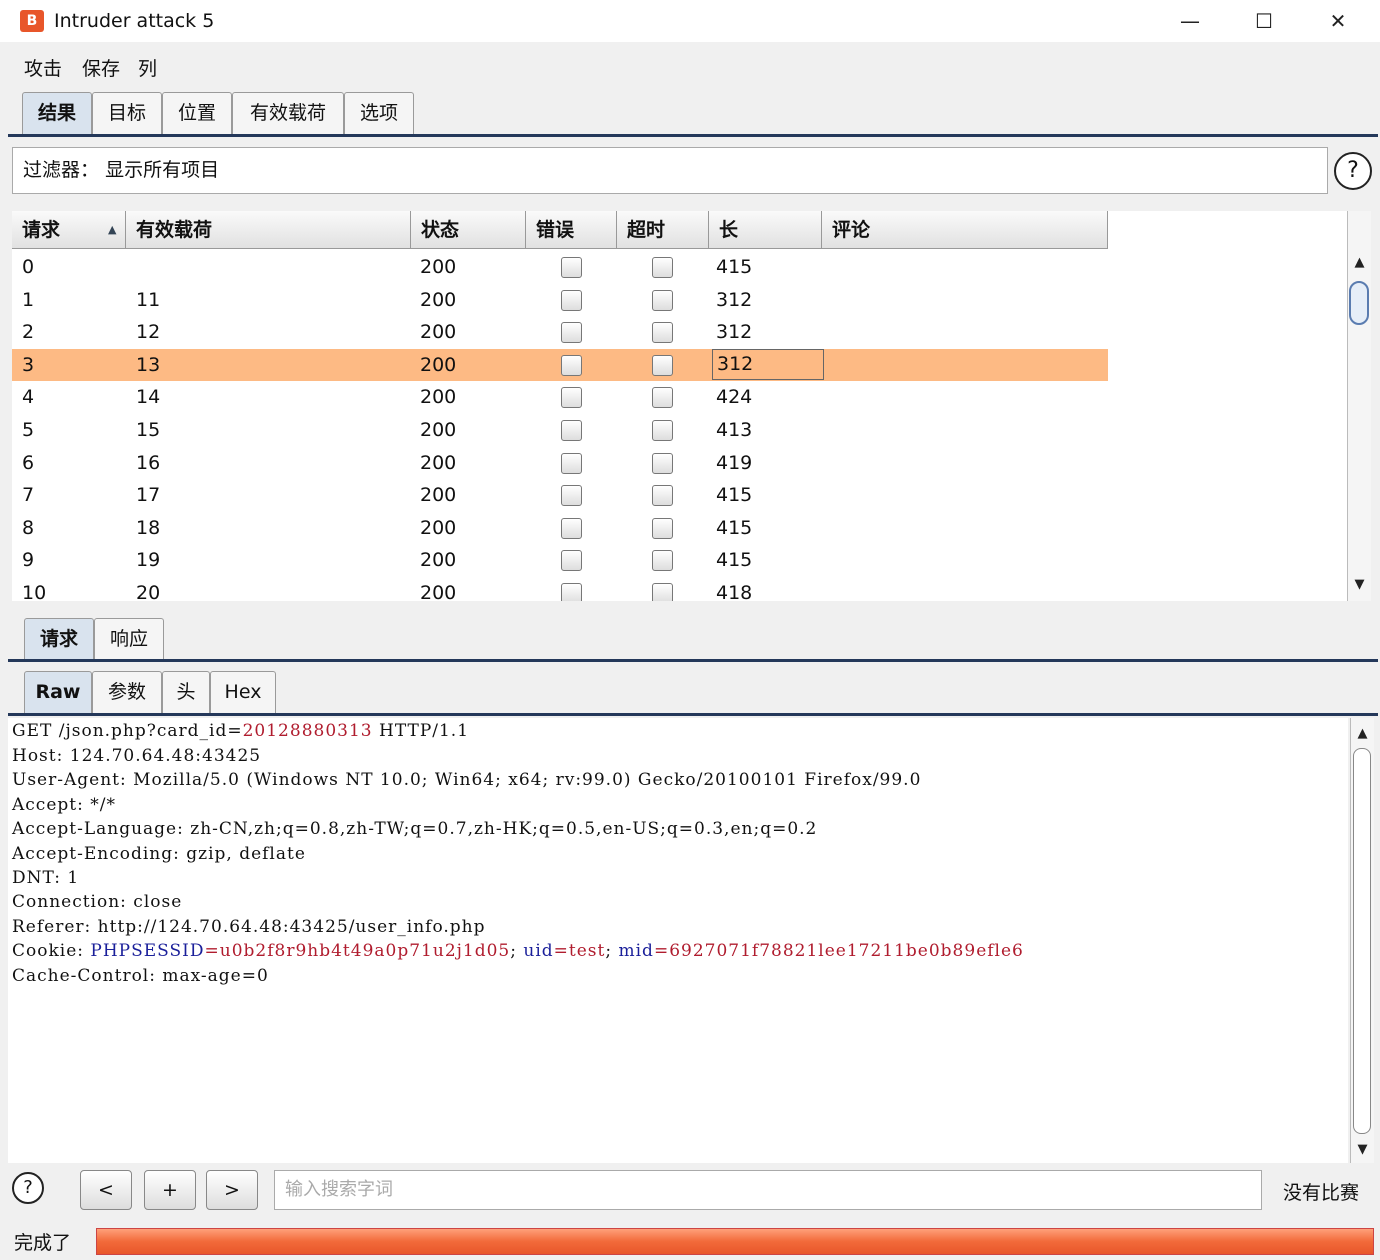 The height and width of the screenshot is (1260, 1380). What do you see at coordinates (1338, 21) in the screenshot?
I see `close-button: ✕` at bounding box center [1338, 21].